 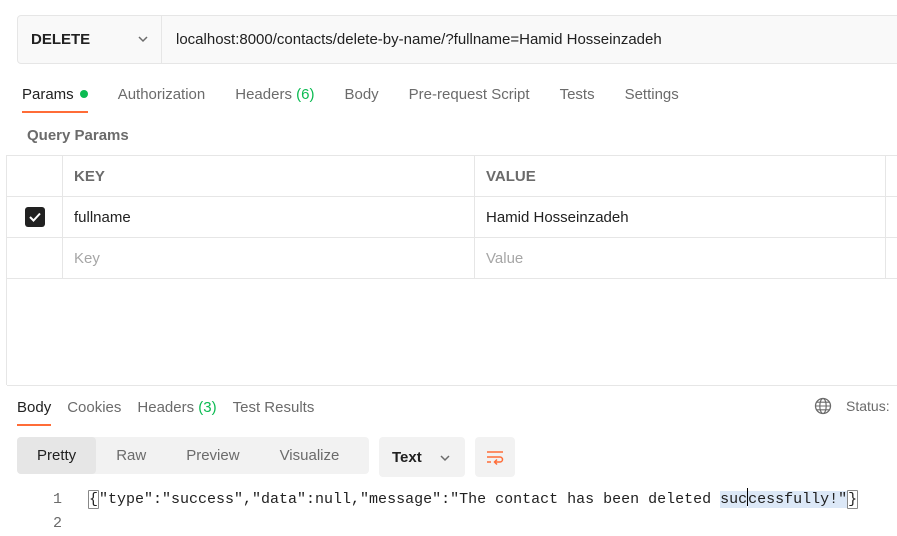 I want to click on header-value: VALUE, so click(x=680, y=176).